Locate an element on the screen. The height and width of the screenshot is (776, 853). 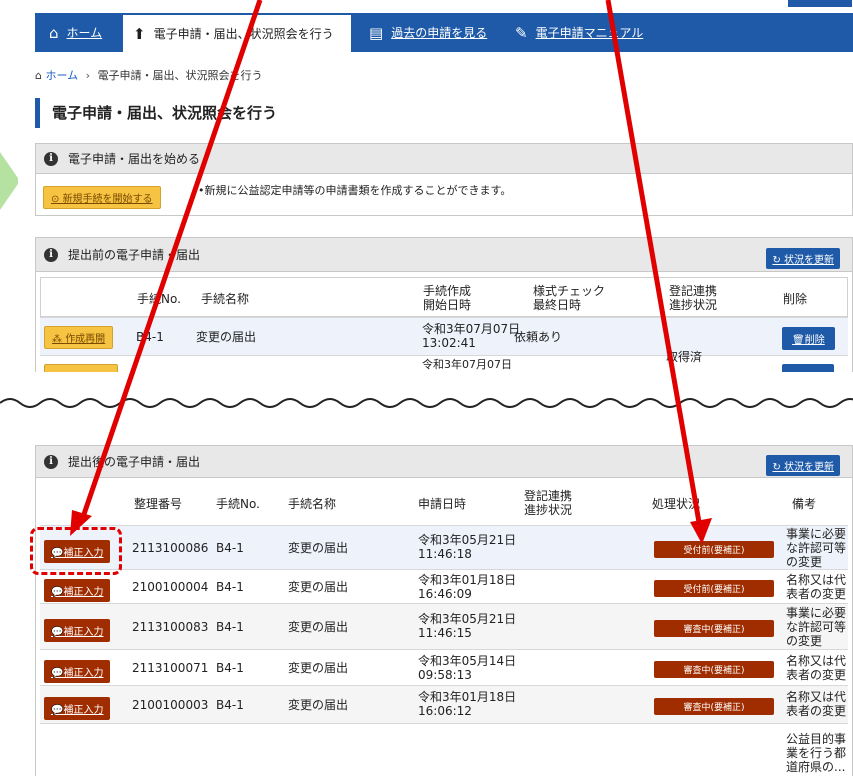
cell-time: 13:02:41 is located at coordinates (449, 343).